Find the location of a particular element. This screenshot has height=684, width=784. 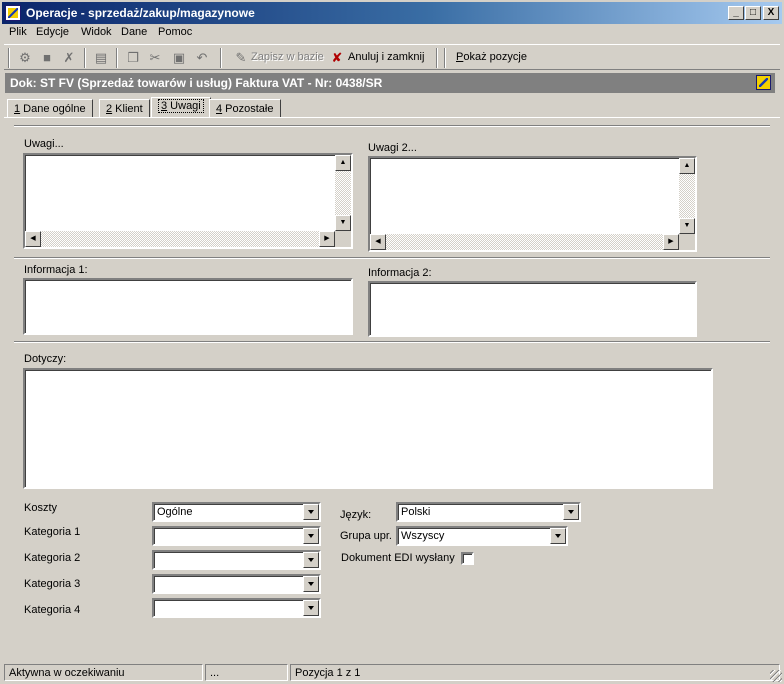

tab-dane-ogolne: 1 Dane ogólne is located at coordinates (50, 108).